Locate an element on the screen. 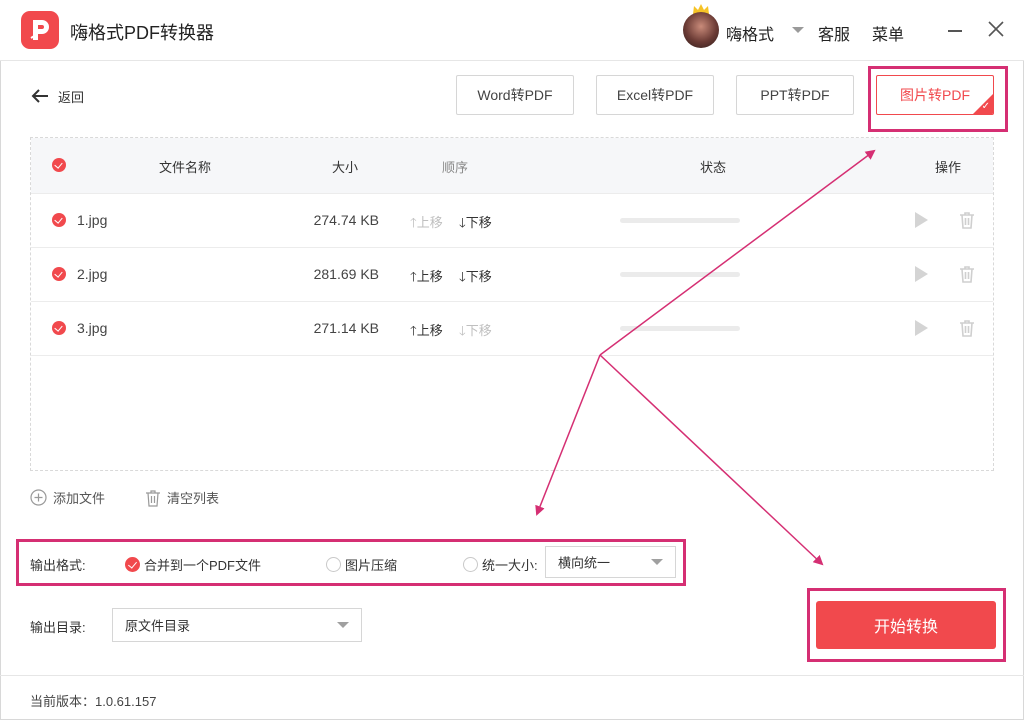 This screenshot has width=1024, height=721. avatar is located at coordinates (701, 30).